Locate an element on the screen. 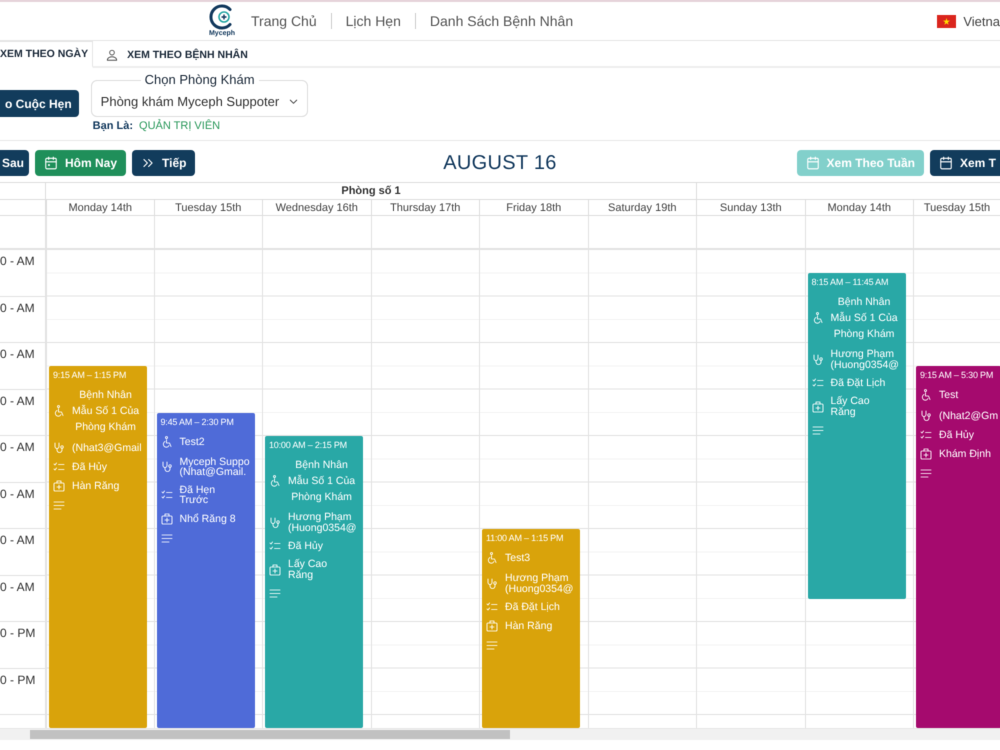  next-button: Tiếp is located at coordinates (164, 163).